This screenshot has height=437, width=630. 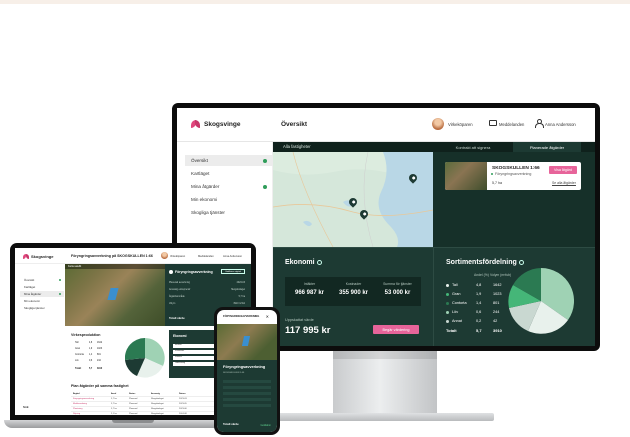 I want to click on cell-date: 2023-05, so click(x=183, y=403).